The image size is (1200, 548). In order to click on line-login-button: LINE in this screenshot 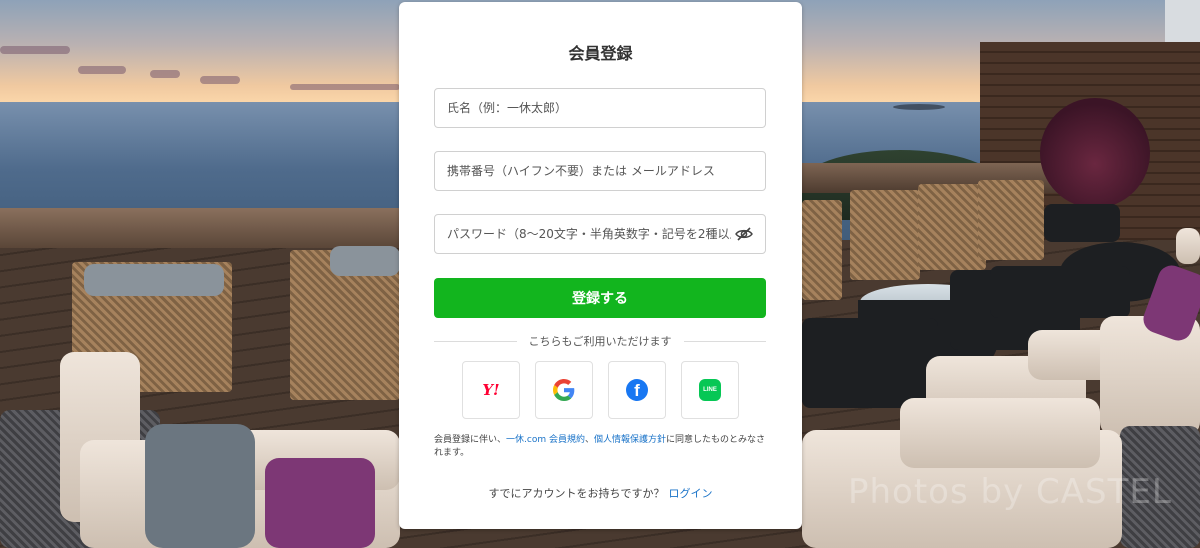, I will do `click(710, 390)`.